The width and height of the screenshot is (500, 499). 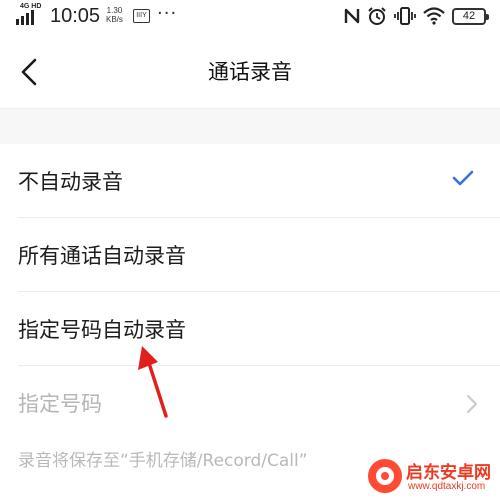 What do you see at coordinates (167, 13) in the screenshot?
I see `more-notifications-icon: ···` at bounding box center [167, 13].